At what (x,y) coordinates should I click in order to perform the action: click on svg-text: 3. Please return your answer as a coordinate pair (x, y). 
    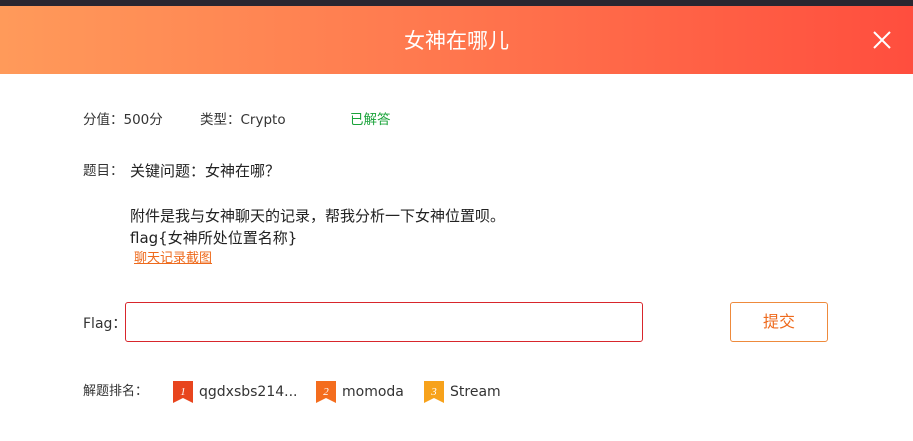
    Looking at the image, I should click on (433, 392).